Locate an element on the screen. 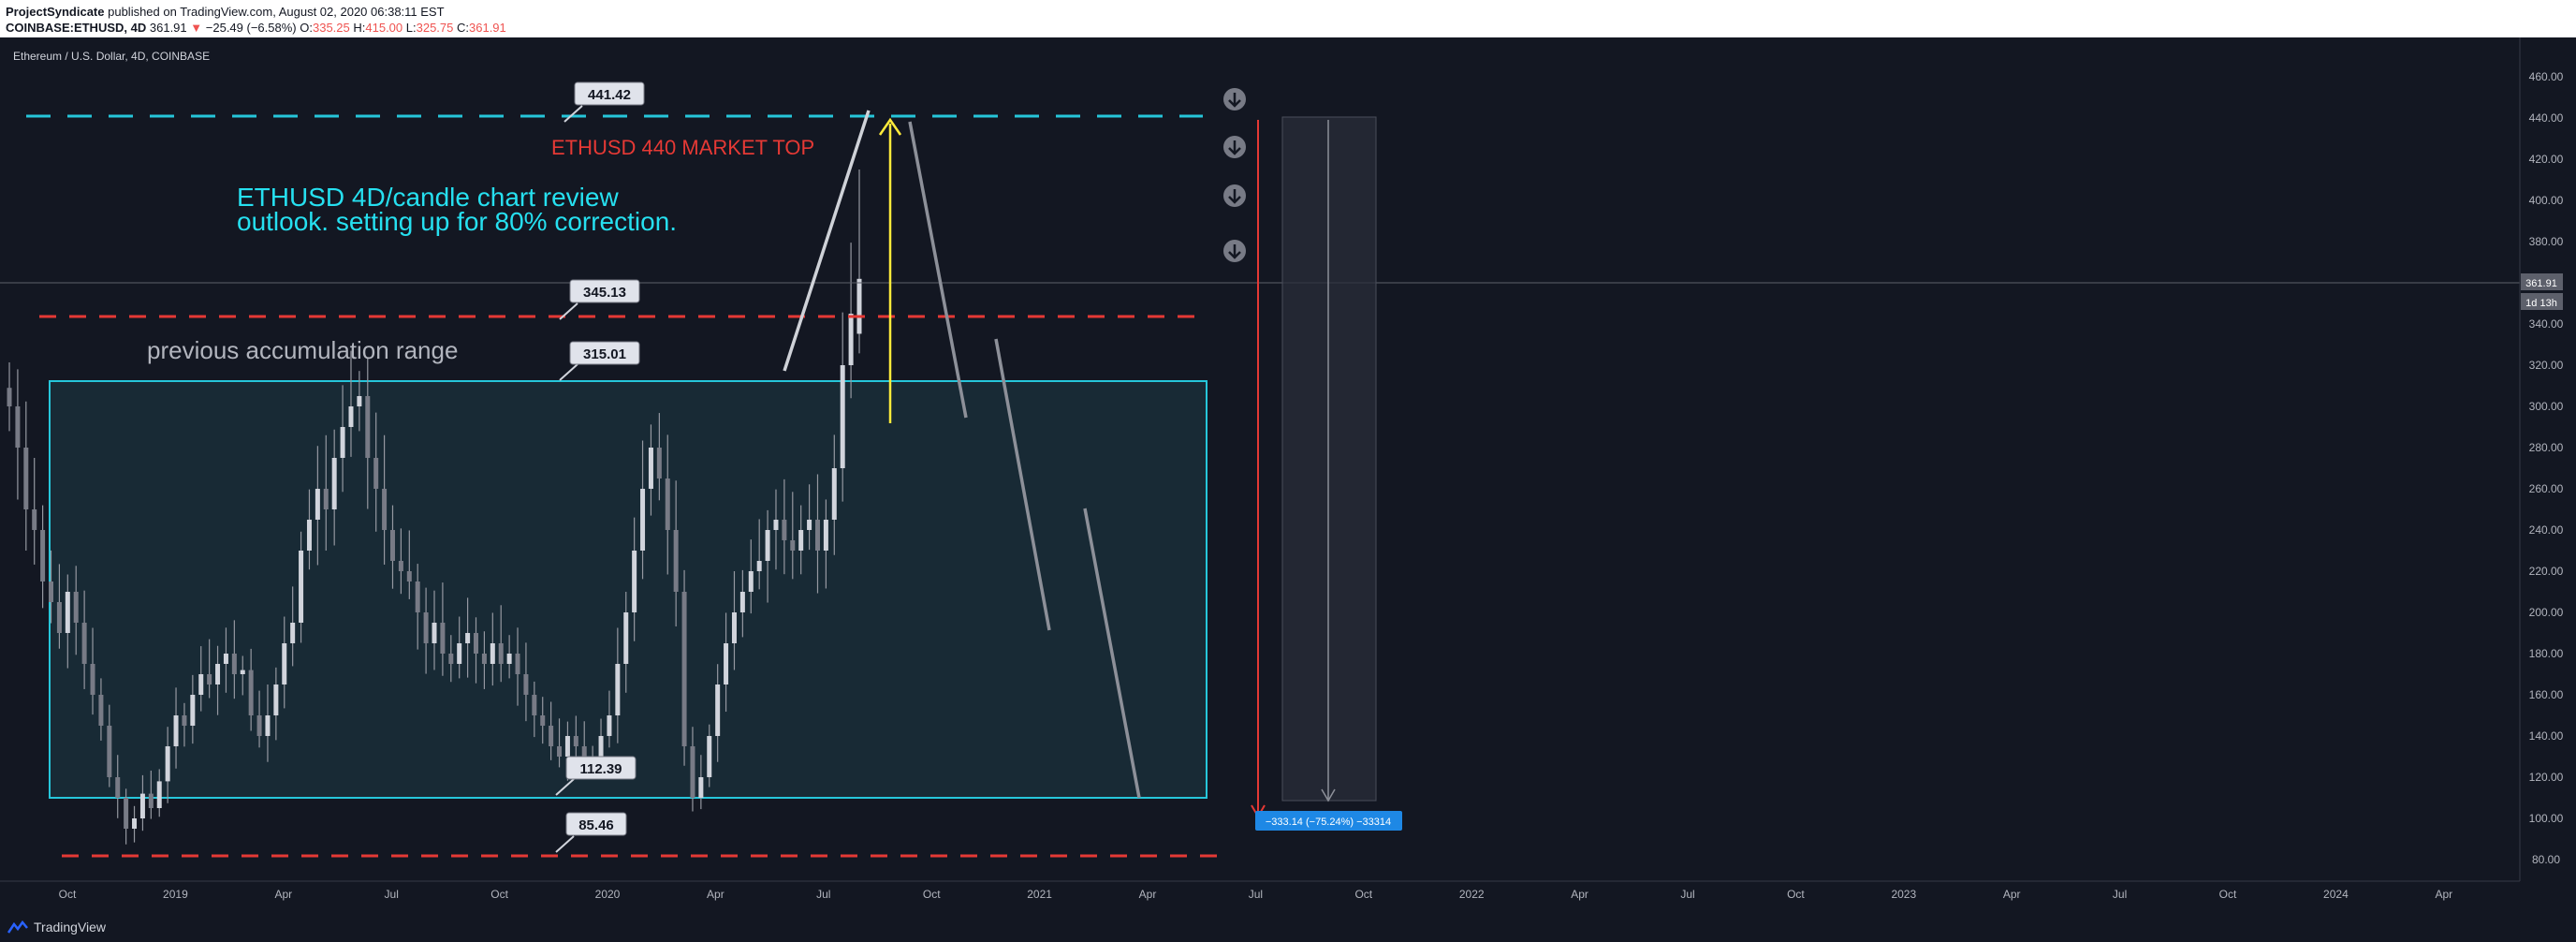 The image size is (2576, 942). range-label-text: previous accumulation range is located at coordinates (302, 350).